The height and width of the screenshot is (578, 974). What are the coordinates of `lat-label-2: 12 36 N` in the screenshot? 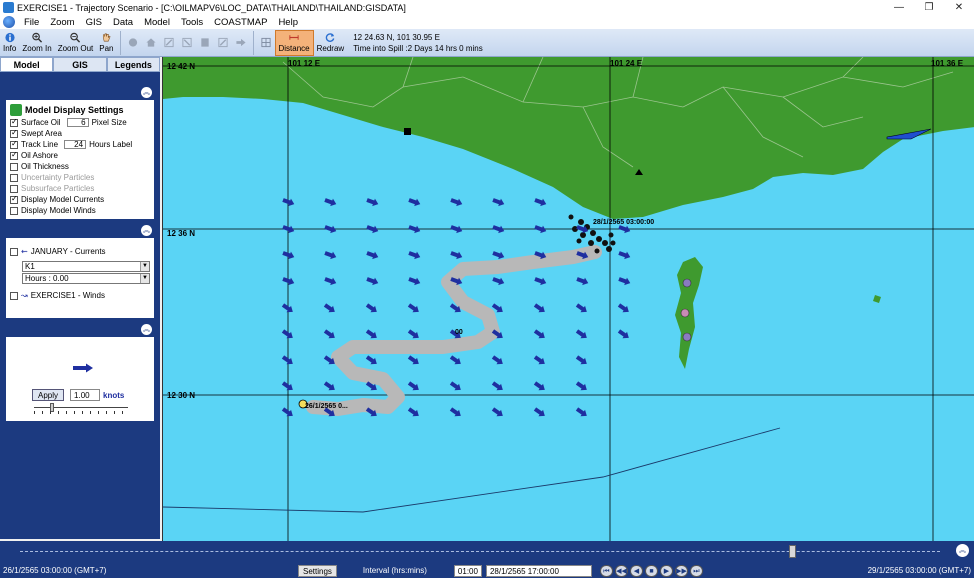 It's located at (181, 233).